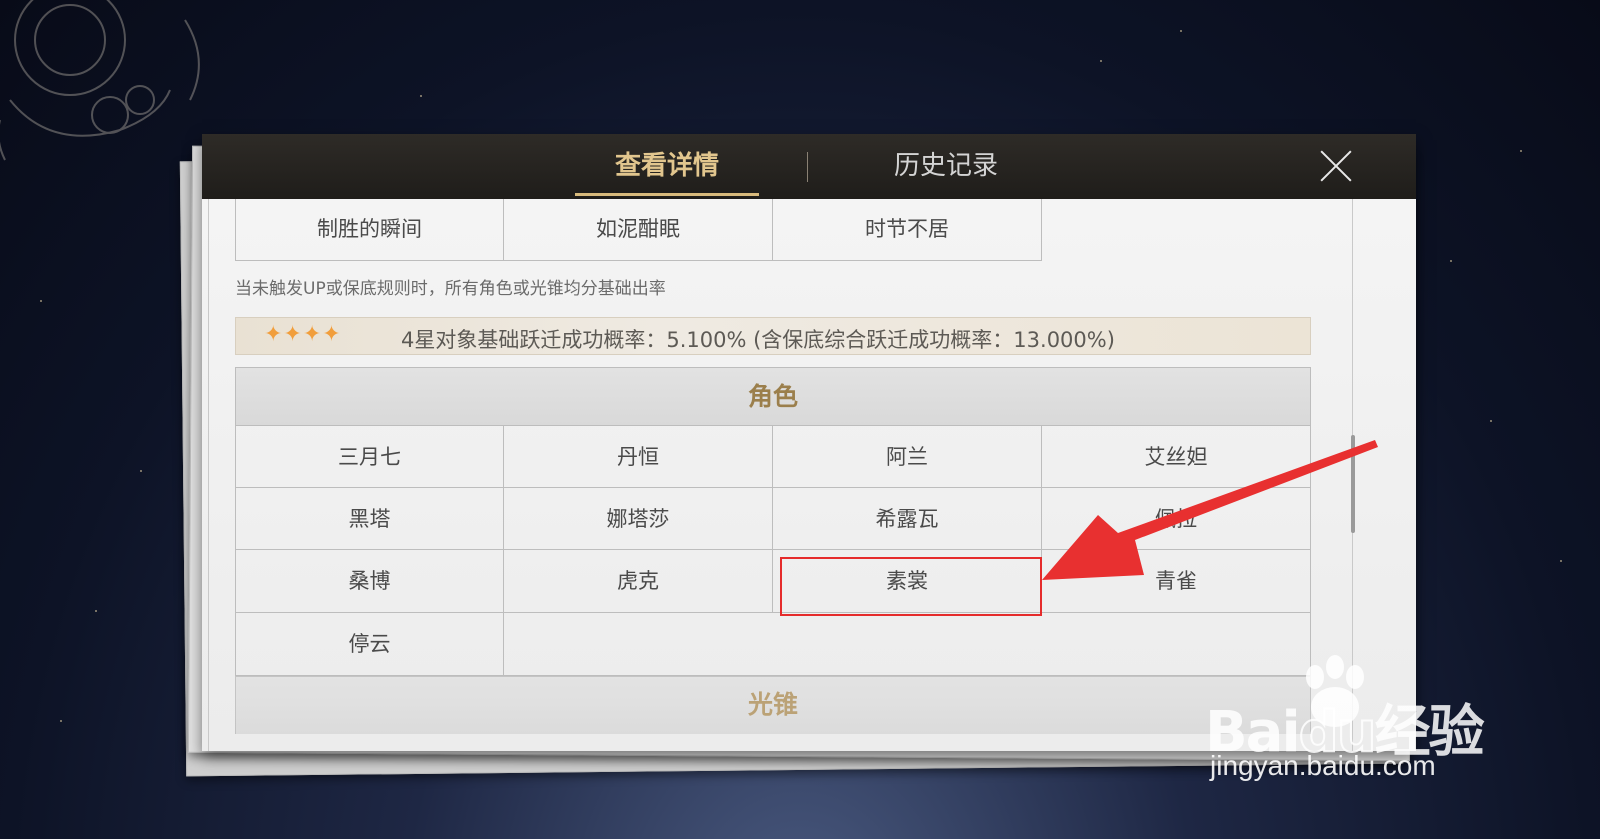 This screenshot has width=1600, height=839. I want to click on character-cell: 虎克, so click(638, 581).